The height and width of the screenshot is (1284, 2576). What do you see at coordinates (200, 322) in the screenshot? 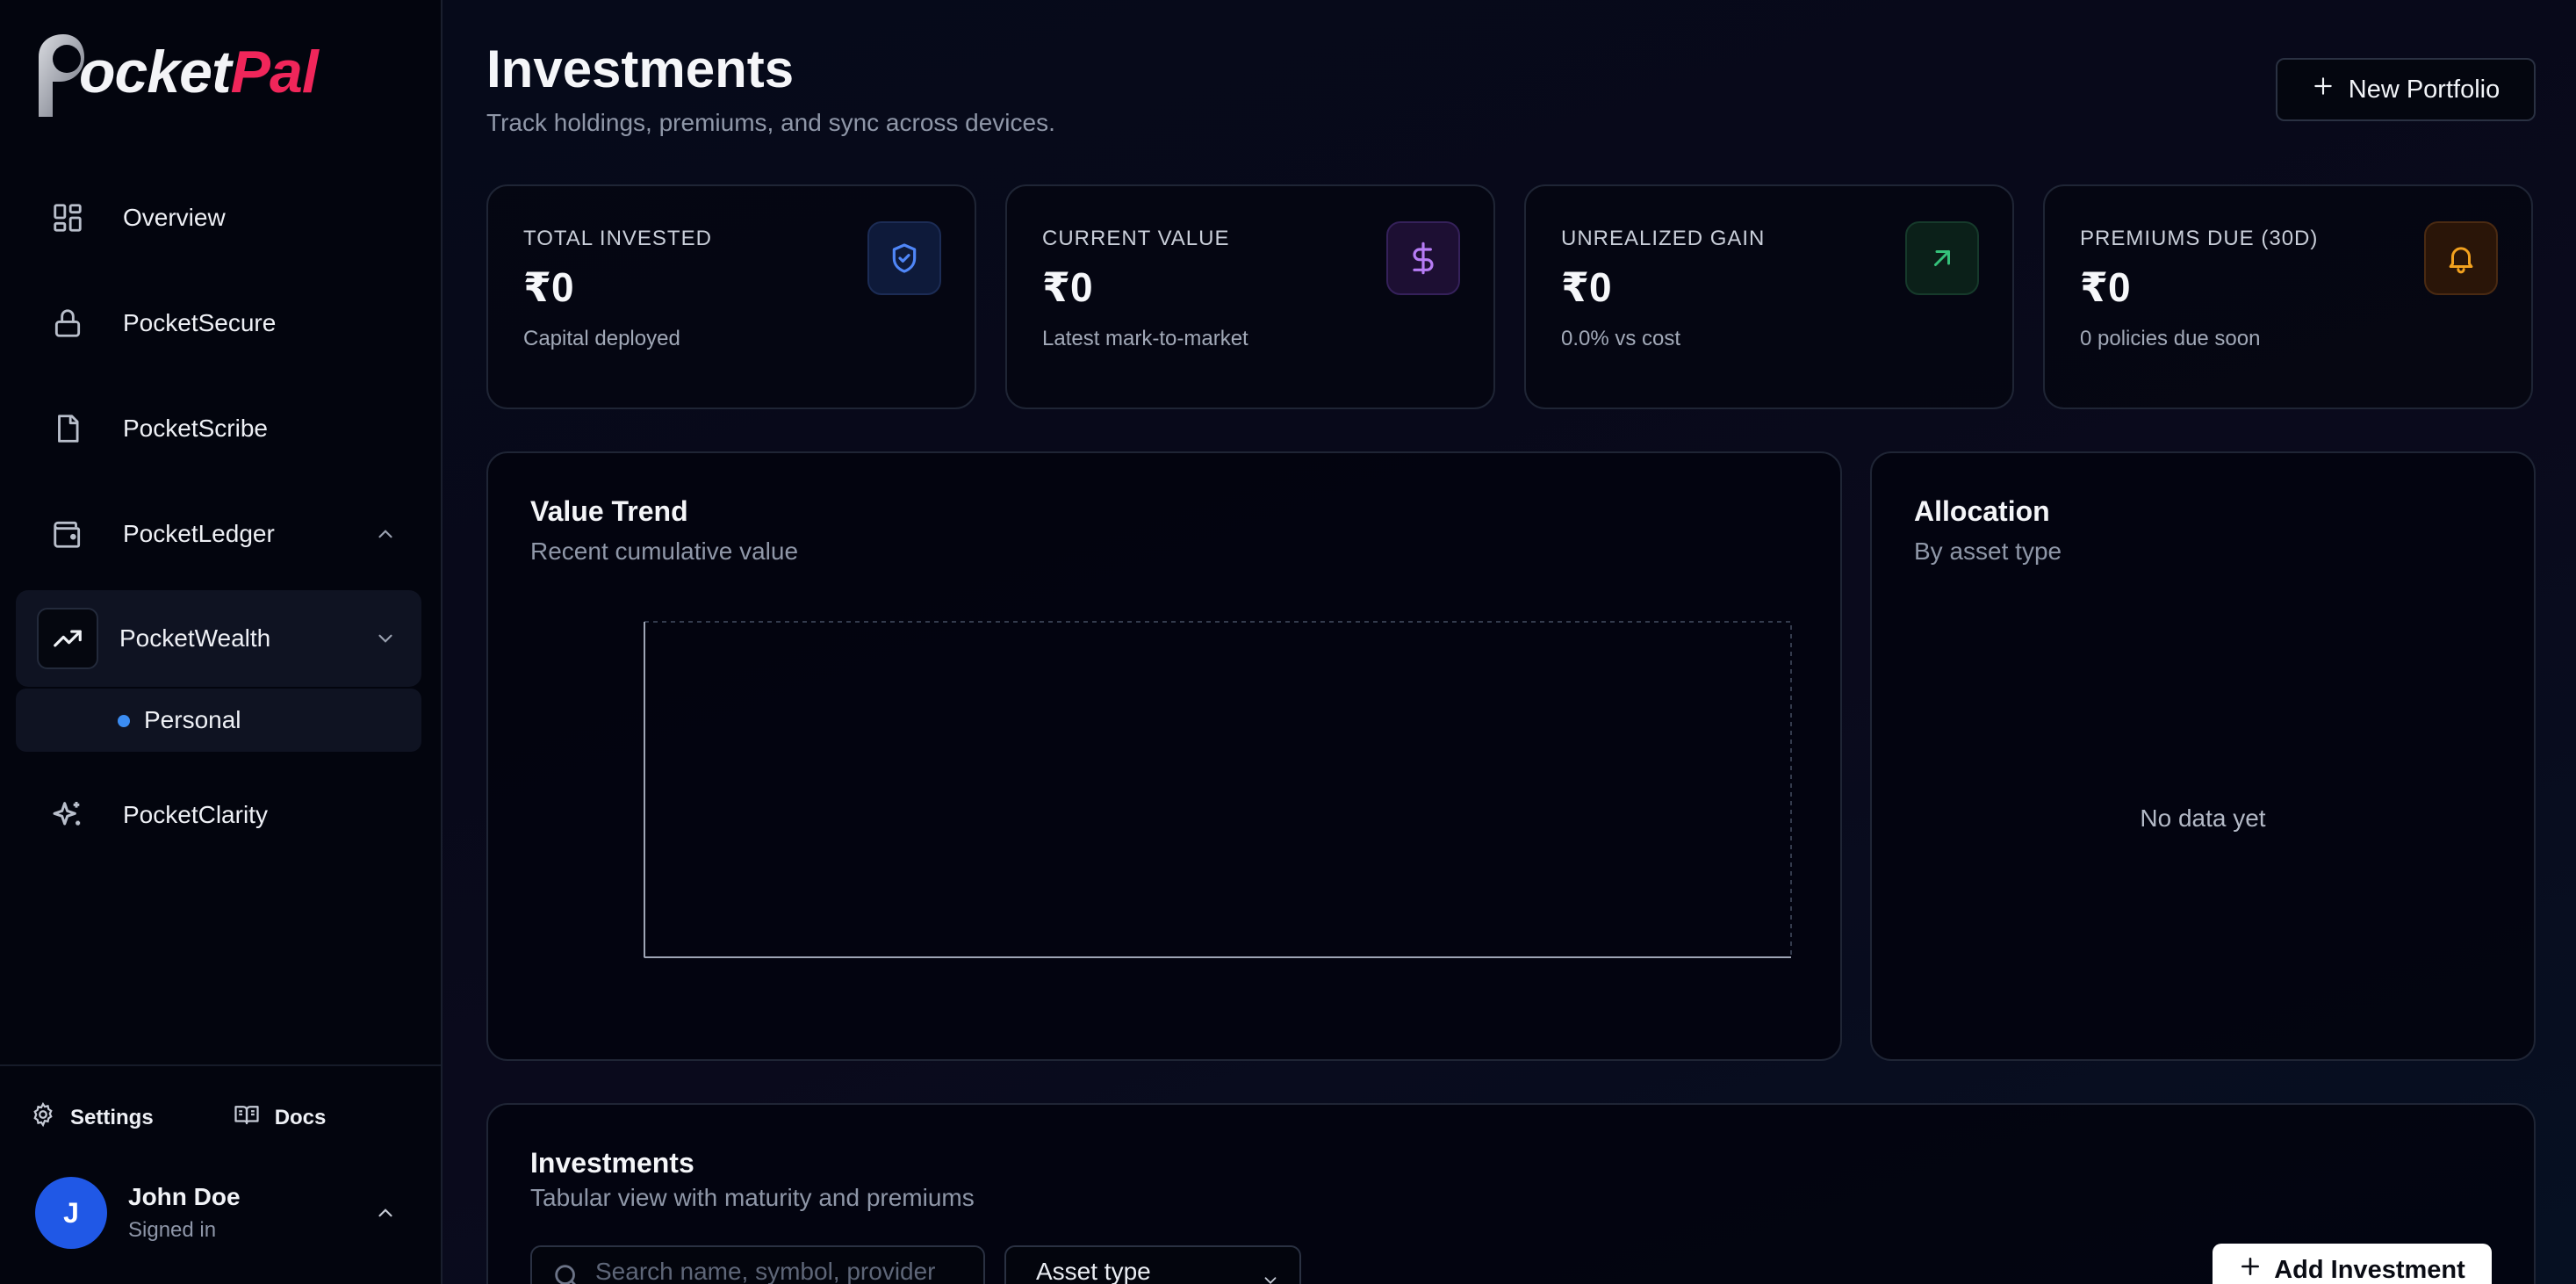
I see `sidebar-item-label: PocketSecure` at bounding box center [200, 322].